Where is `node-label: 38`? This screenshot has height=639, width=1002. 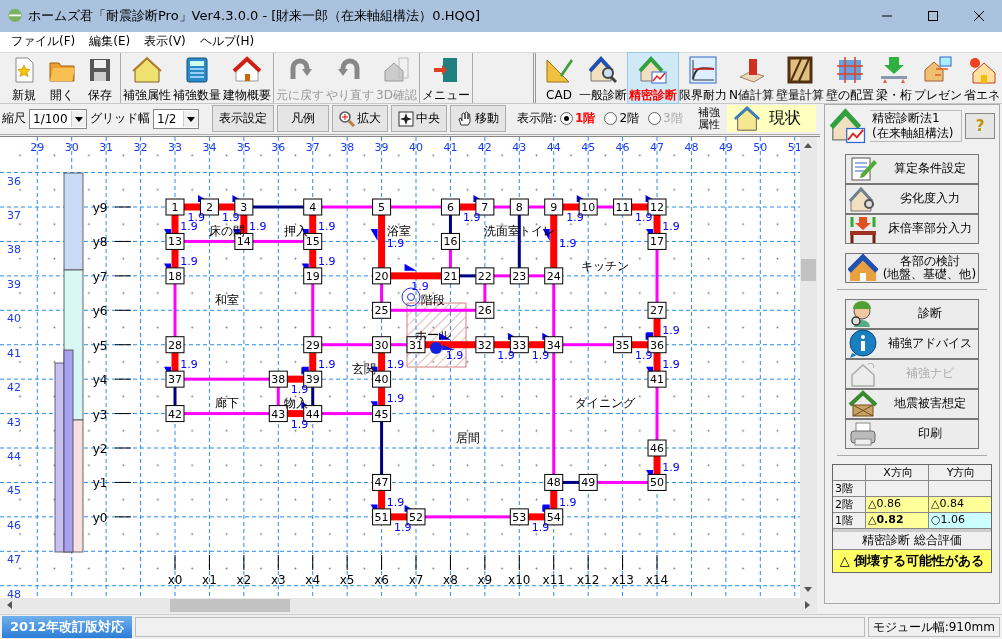 node-label: 38 is located at coordinates (278, 379).